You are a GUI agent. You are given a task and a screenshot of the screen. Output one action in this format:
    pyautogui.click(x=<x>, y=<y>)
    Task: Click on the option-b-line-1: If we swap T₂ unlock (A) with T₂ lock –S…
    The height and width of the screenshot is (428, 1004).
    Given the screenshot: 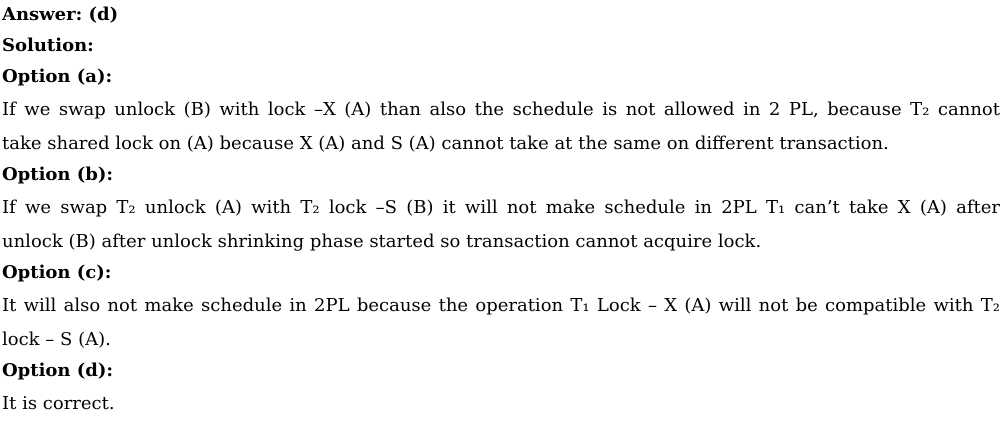 What is the action you would take?
    pyautogui.click(x=501, y=207)
    